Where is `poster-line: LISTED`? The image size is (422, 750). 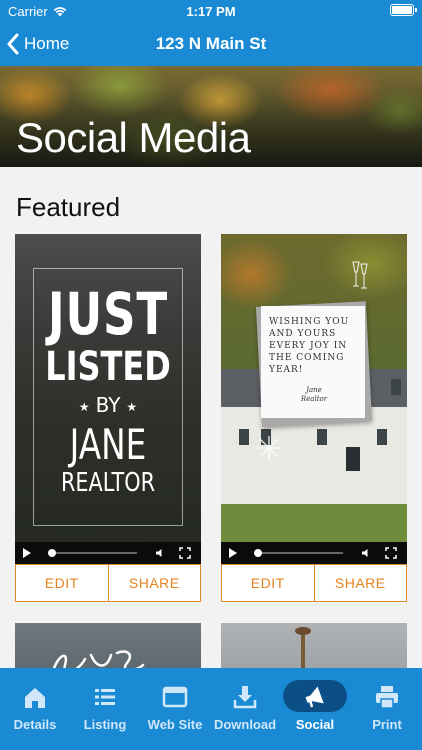
poster-line: LISTED is located at coordinates (108, 367).